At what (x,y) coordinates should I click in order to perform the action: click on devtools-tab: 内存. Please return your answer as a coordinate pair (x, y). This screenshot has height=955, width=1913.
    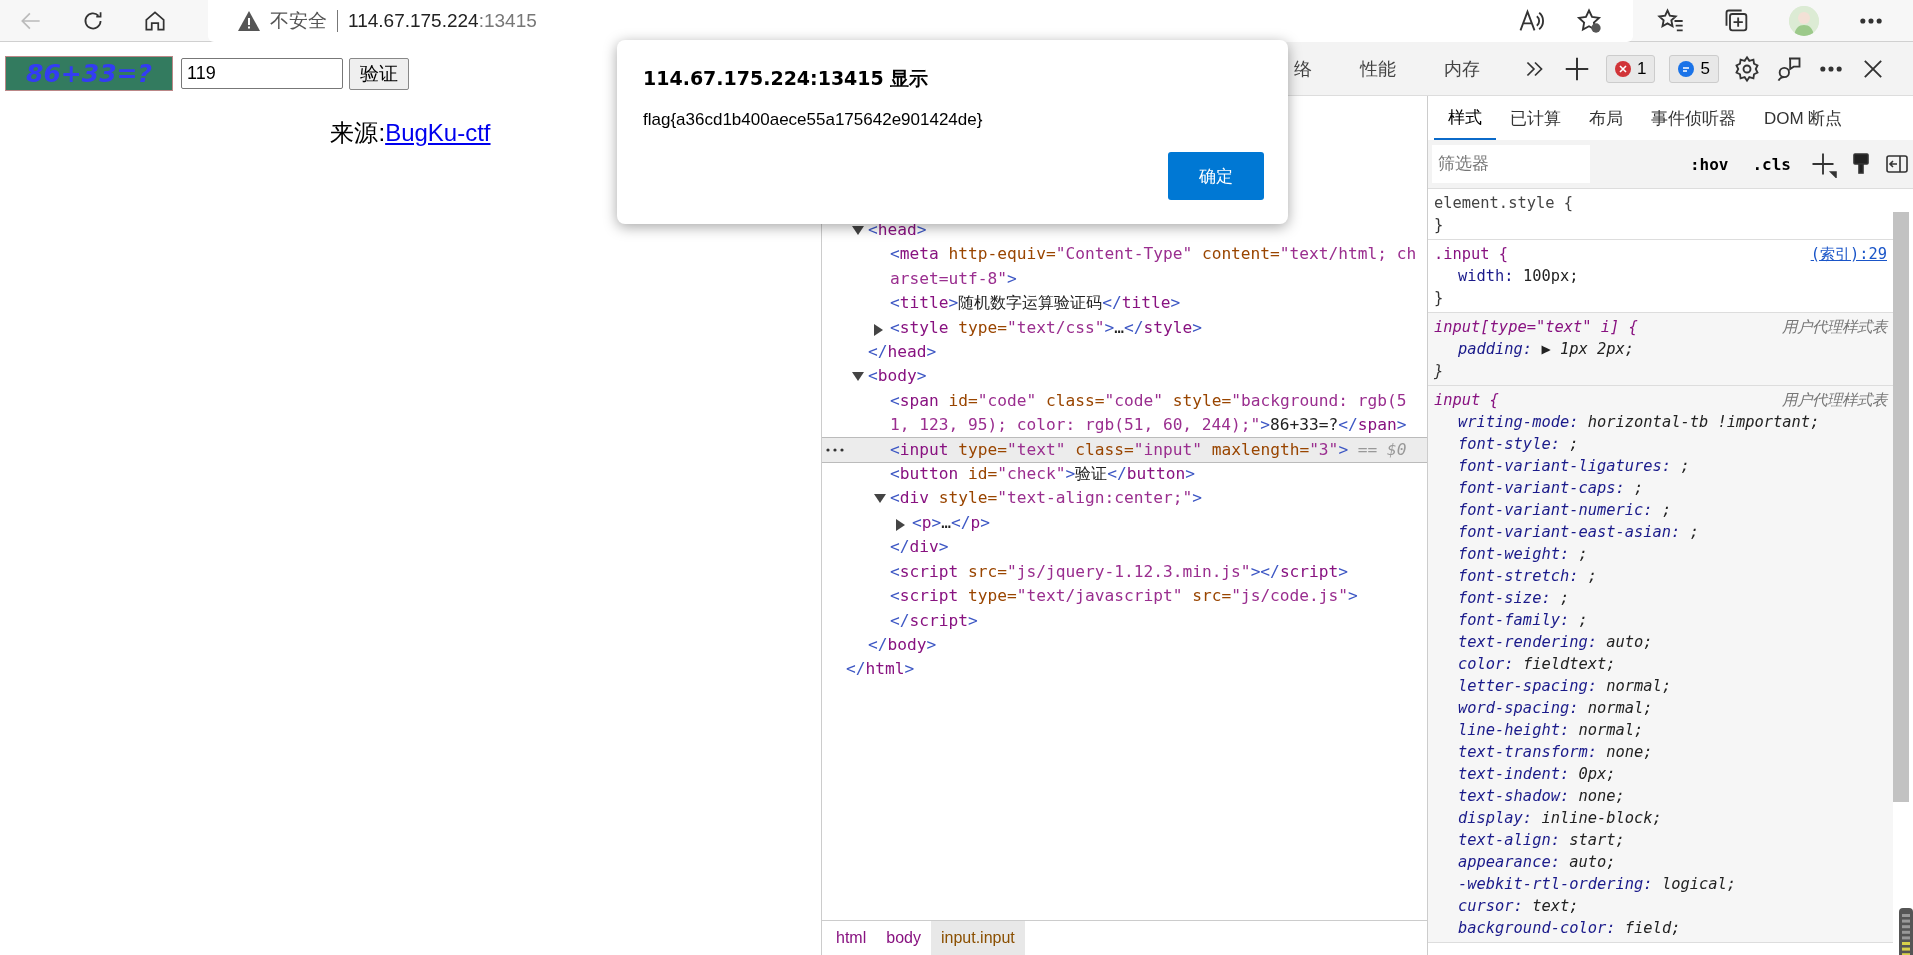
    Looking at the image, I should click on (1462, 68).